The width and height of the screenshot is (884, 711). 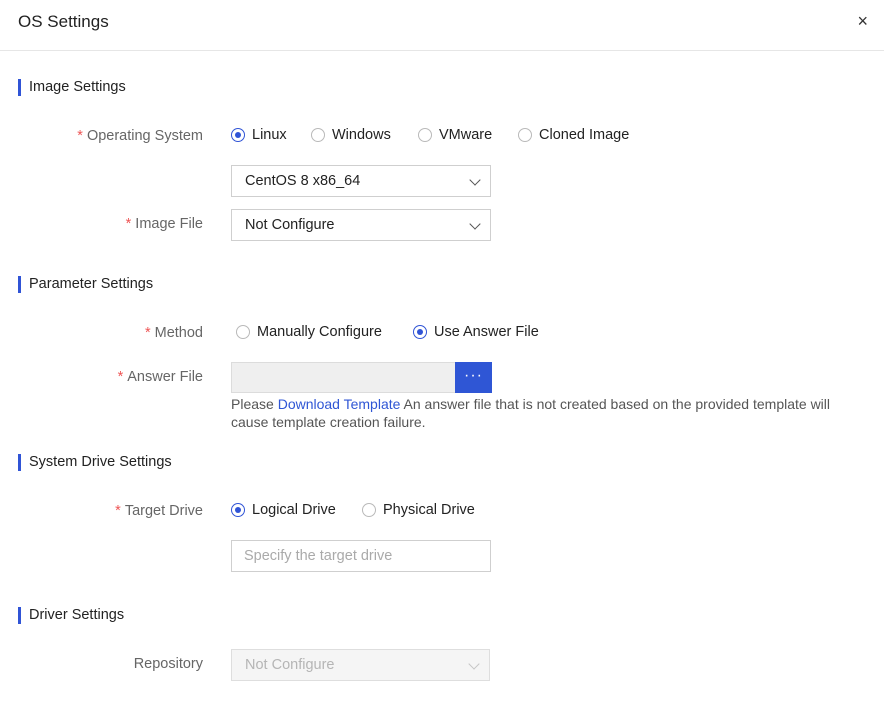 I want to click on os-radio-cloned-image: Cloned Image, so click(x=573, y=135).